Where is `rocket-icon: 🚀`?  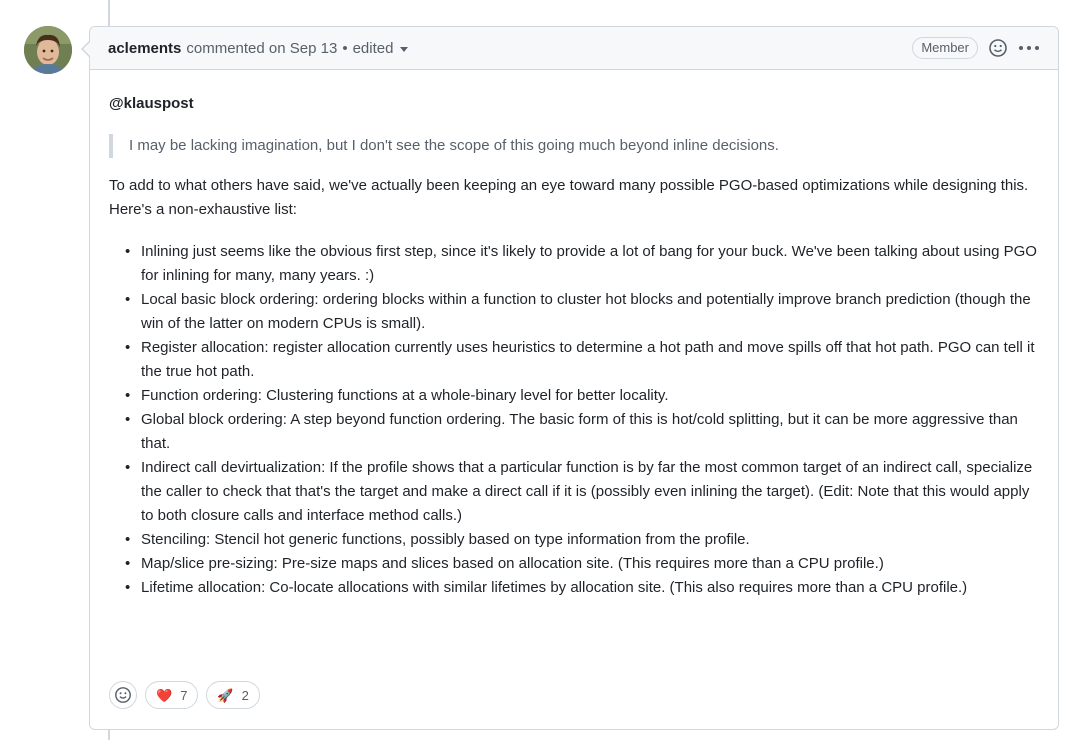
rocket-icon: 🚀 is located at coordinates (225, 695).